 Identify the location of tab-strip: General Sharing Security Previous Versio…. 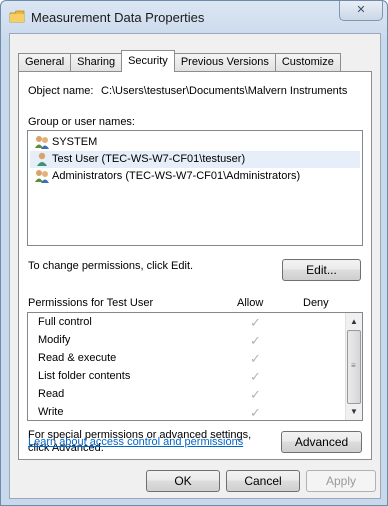
(179, 61).